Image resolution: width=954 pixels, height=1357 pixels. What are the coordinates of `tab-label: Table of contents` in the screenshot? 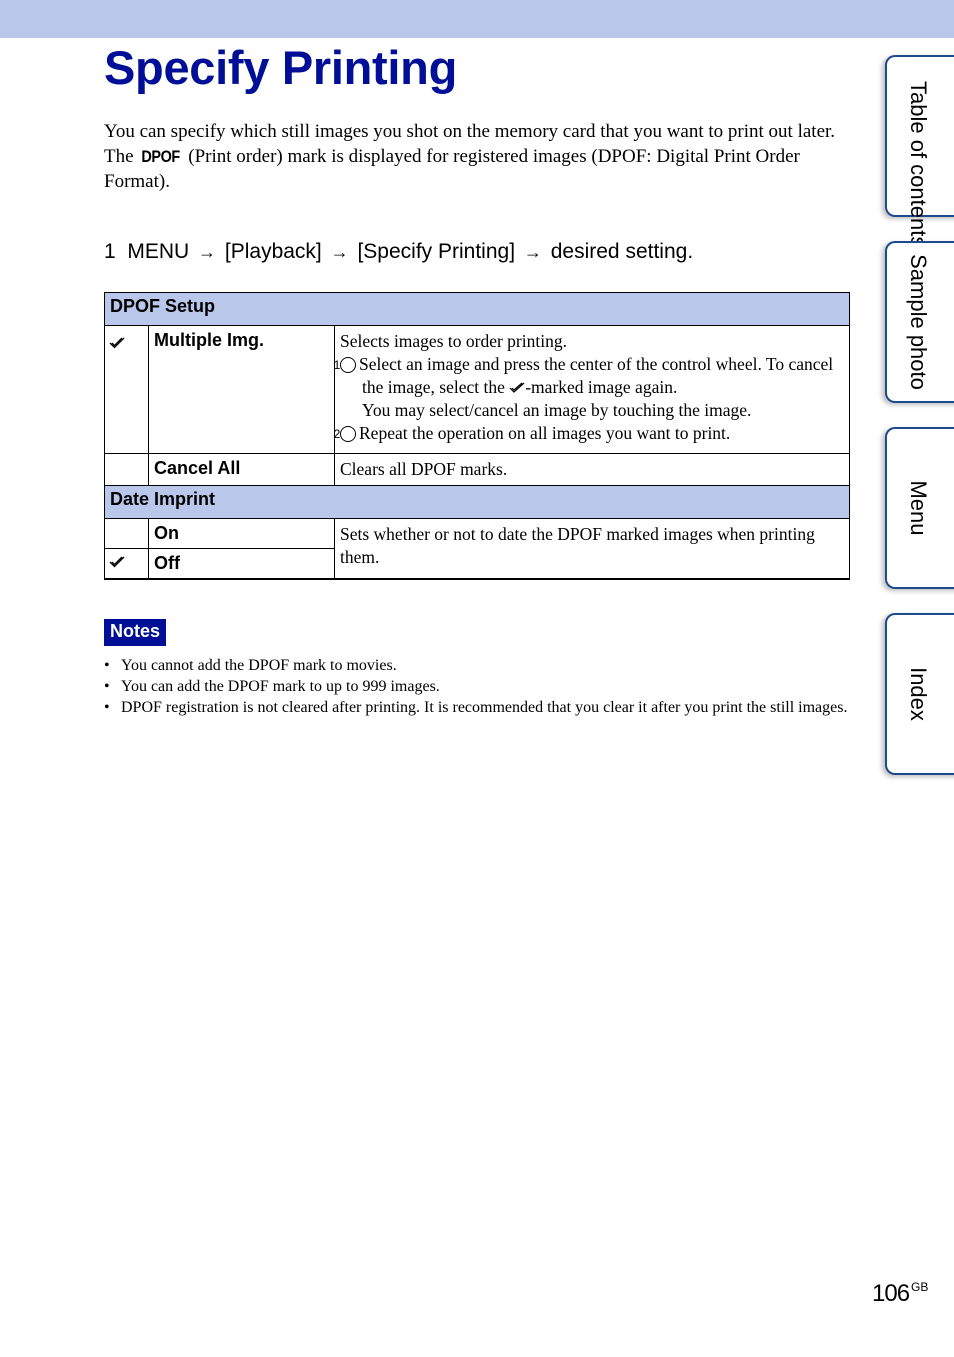 It's located at (918, 164).